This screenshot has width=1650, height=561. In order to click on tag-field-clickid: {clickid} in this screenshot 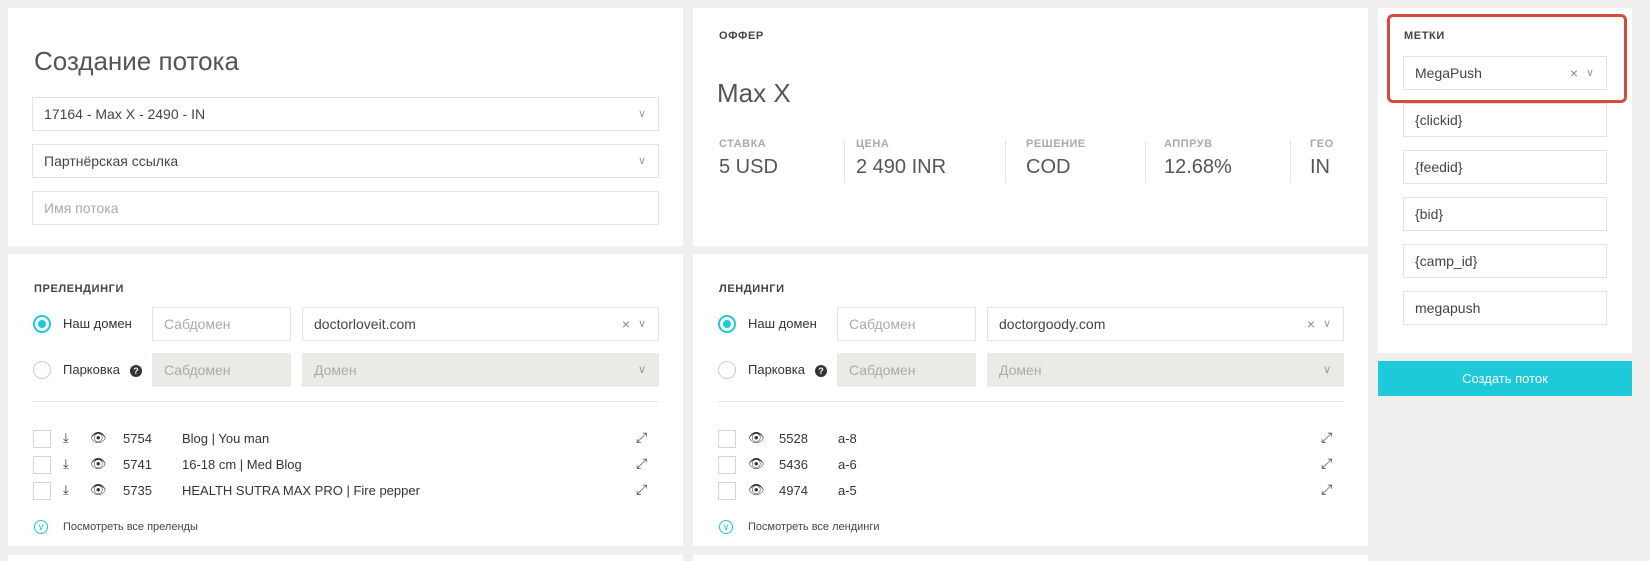, I will do `click(1505, 120)`.